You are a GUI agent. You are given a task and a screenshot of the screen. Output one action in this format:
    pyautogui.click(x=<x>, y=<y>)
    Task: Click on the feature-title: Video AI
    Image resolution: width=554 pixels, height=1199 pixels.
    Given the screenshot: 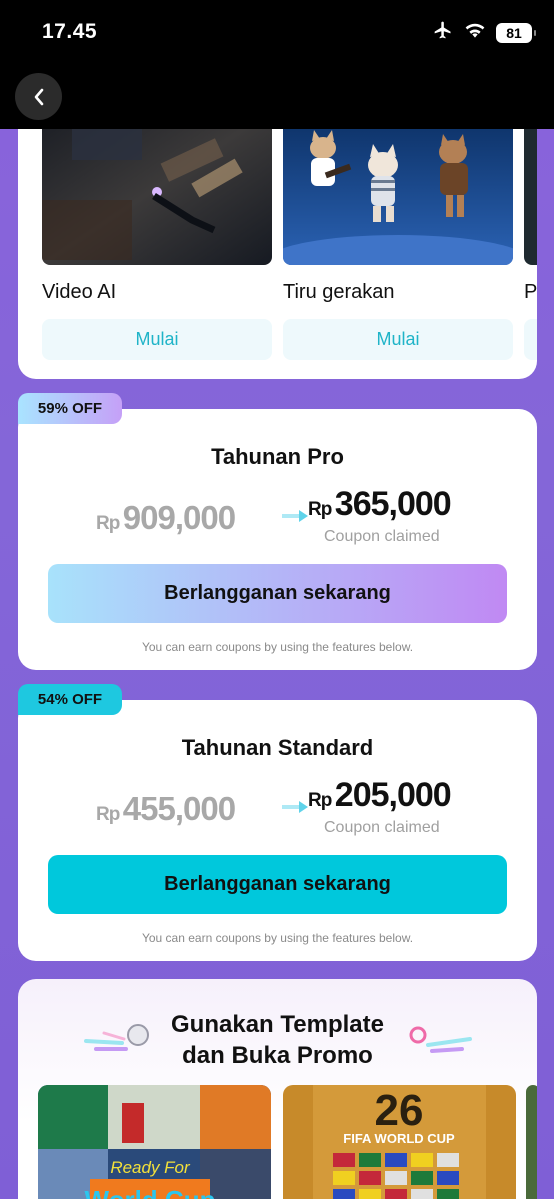 What is the action you would take?
    pyautogui.click(x=79, y=292)
    